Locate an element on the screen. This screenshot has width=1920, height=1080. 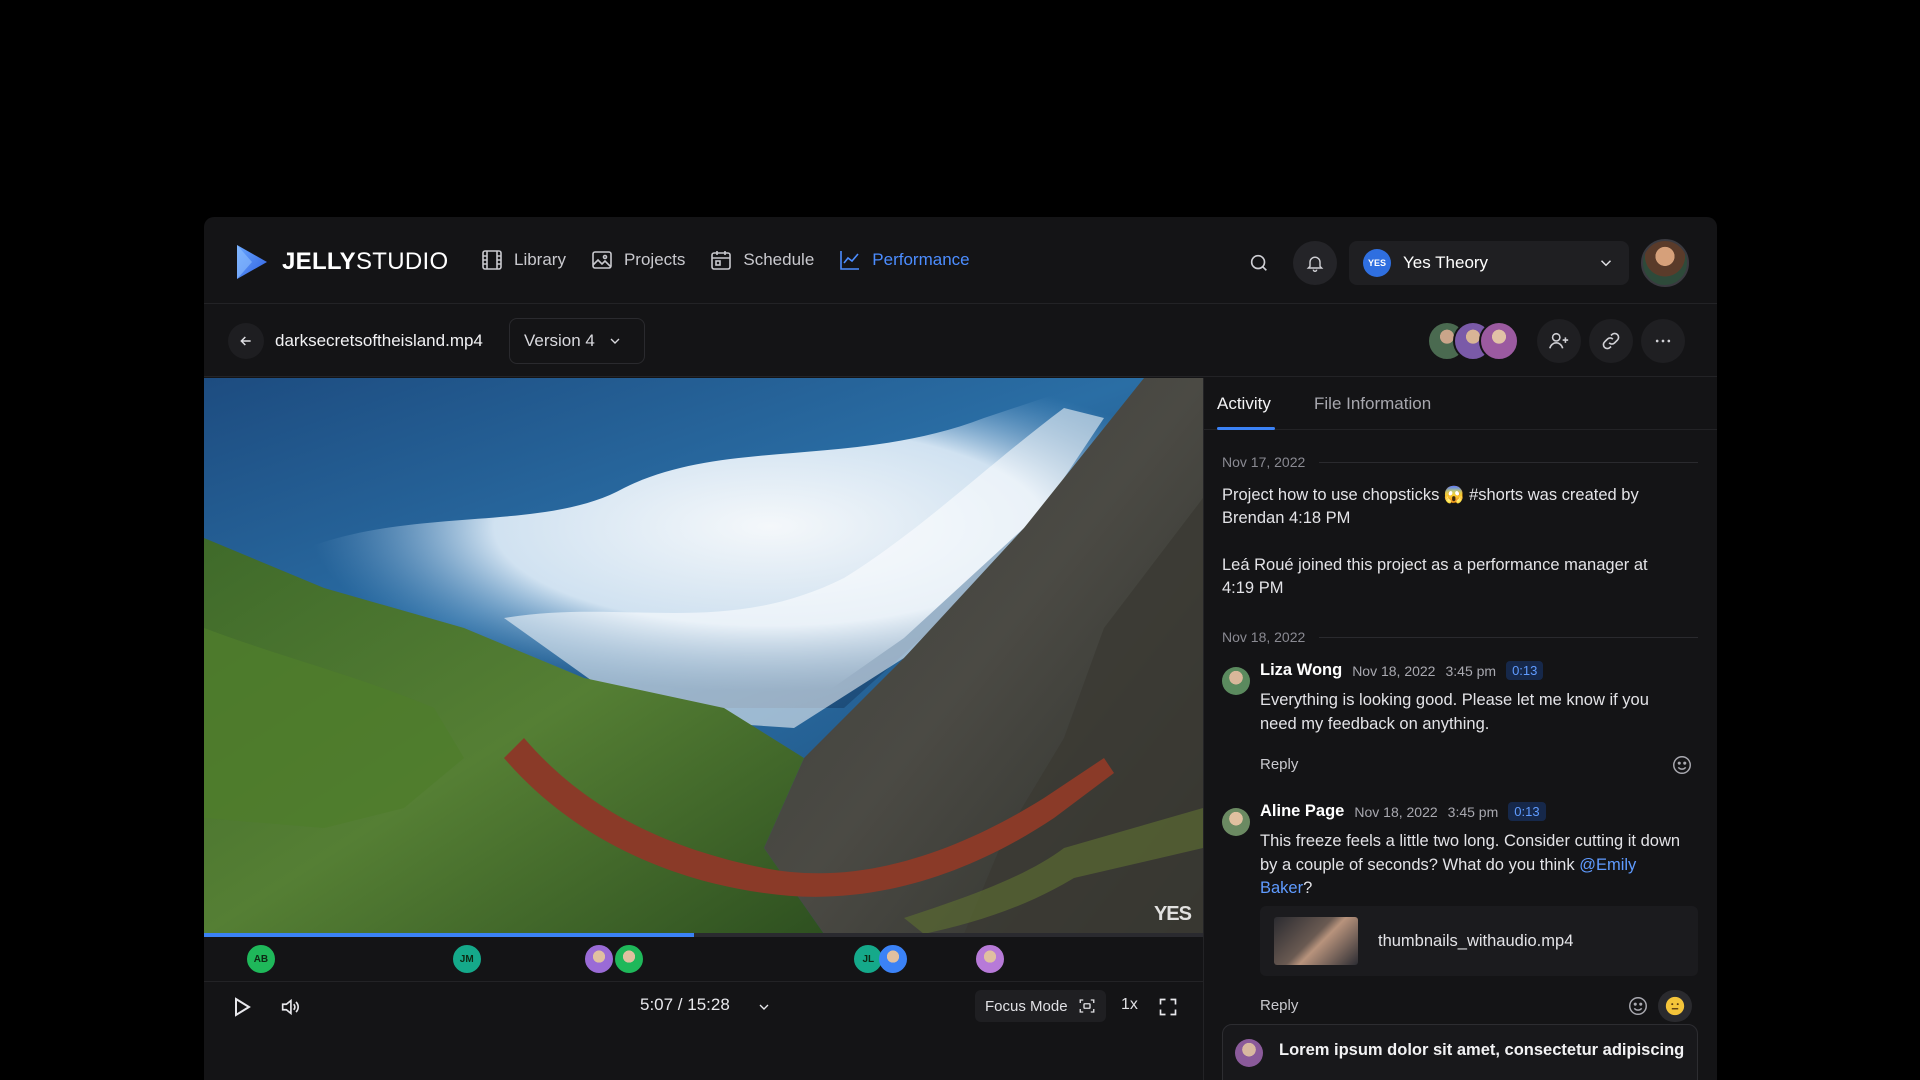
more-options-button is located at coordinates (1663, 341).